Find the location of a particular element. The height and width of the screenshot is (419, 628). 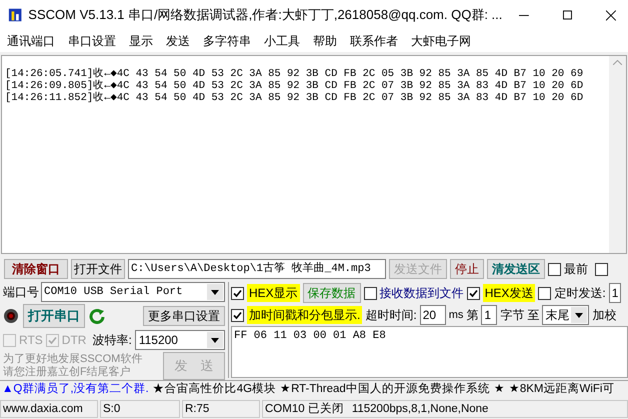

timeout-label: 超时时间: is located at coordinates (391, 315).